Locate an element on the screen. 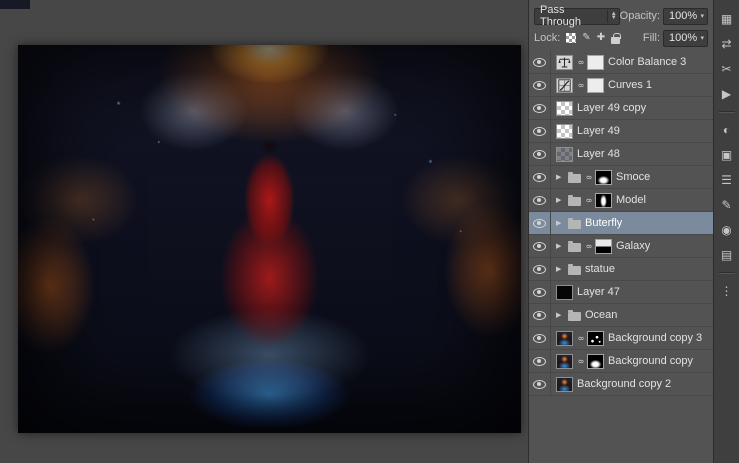 The height and width of the screenshot is (463, 739). layer-row: Layer 49 copy is located at coordinates (621, 108).